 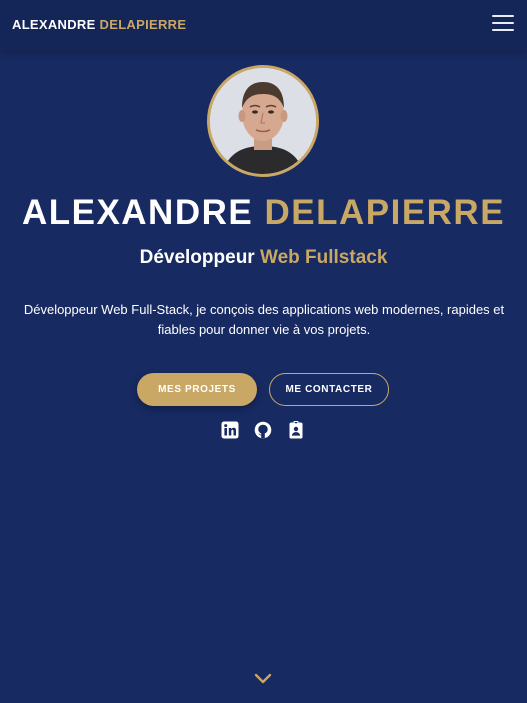 What do you see at coordinates (143, 24) in the screenshot?
I see `brand-last-name: DELAPIERRE` at bounding box center [143, 24].